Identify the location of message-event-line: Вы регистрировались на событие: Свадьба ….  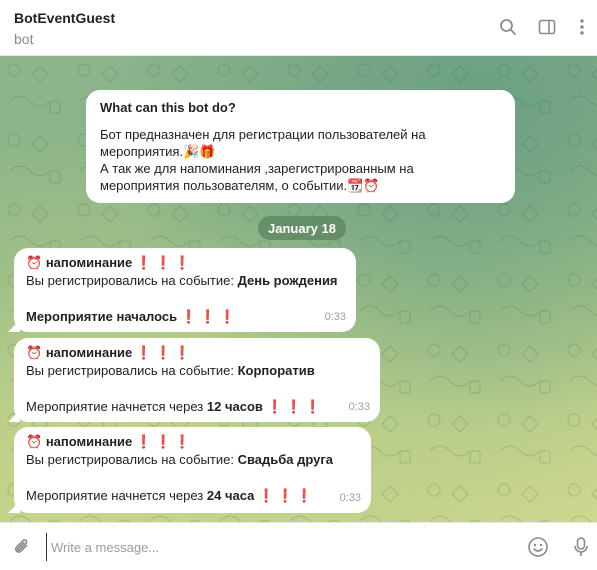
(192, 460).